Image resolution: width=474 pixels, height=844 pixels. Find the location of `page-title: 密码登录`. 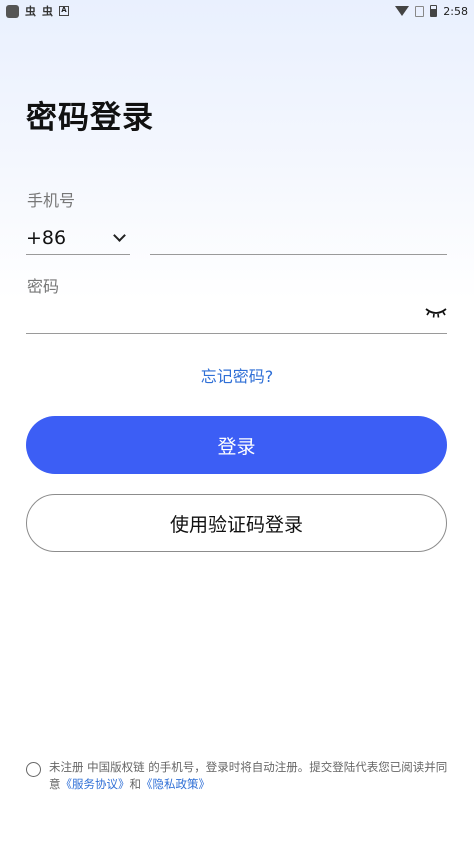

page-title: 密码登录 is located at coordinates (90, 118).